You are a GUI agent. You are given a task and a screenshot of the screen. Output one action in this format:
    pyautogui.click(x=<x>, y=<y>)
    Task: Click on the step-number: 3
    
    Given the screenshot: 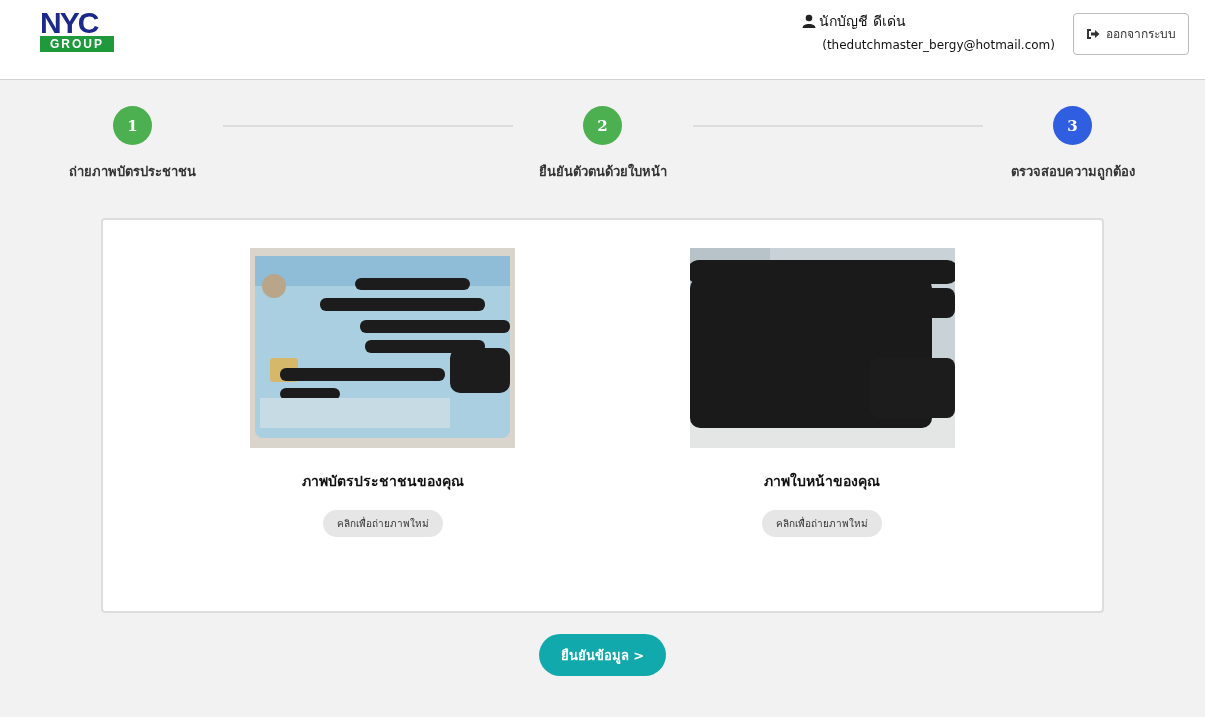 What is the action you would take?
    pyautogui.click(x=1072, y=125)
    